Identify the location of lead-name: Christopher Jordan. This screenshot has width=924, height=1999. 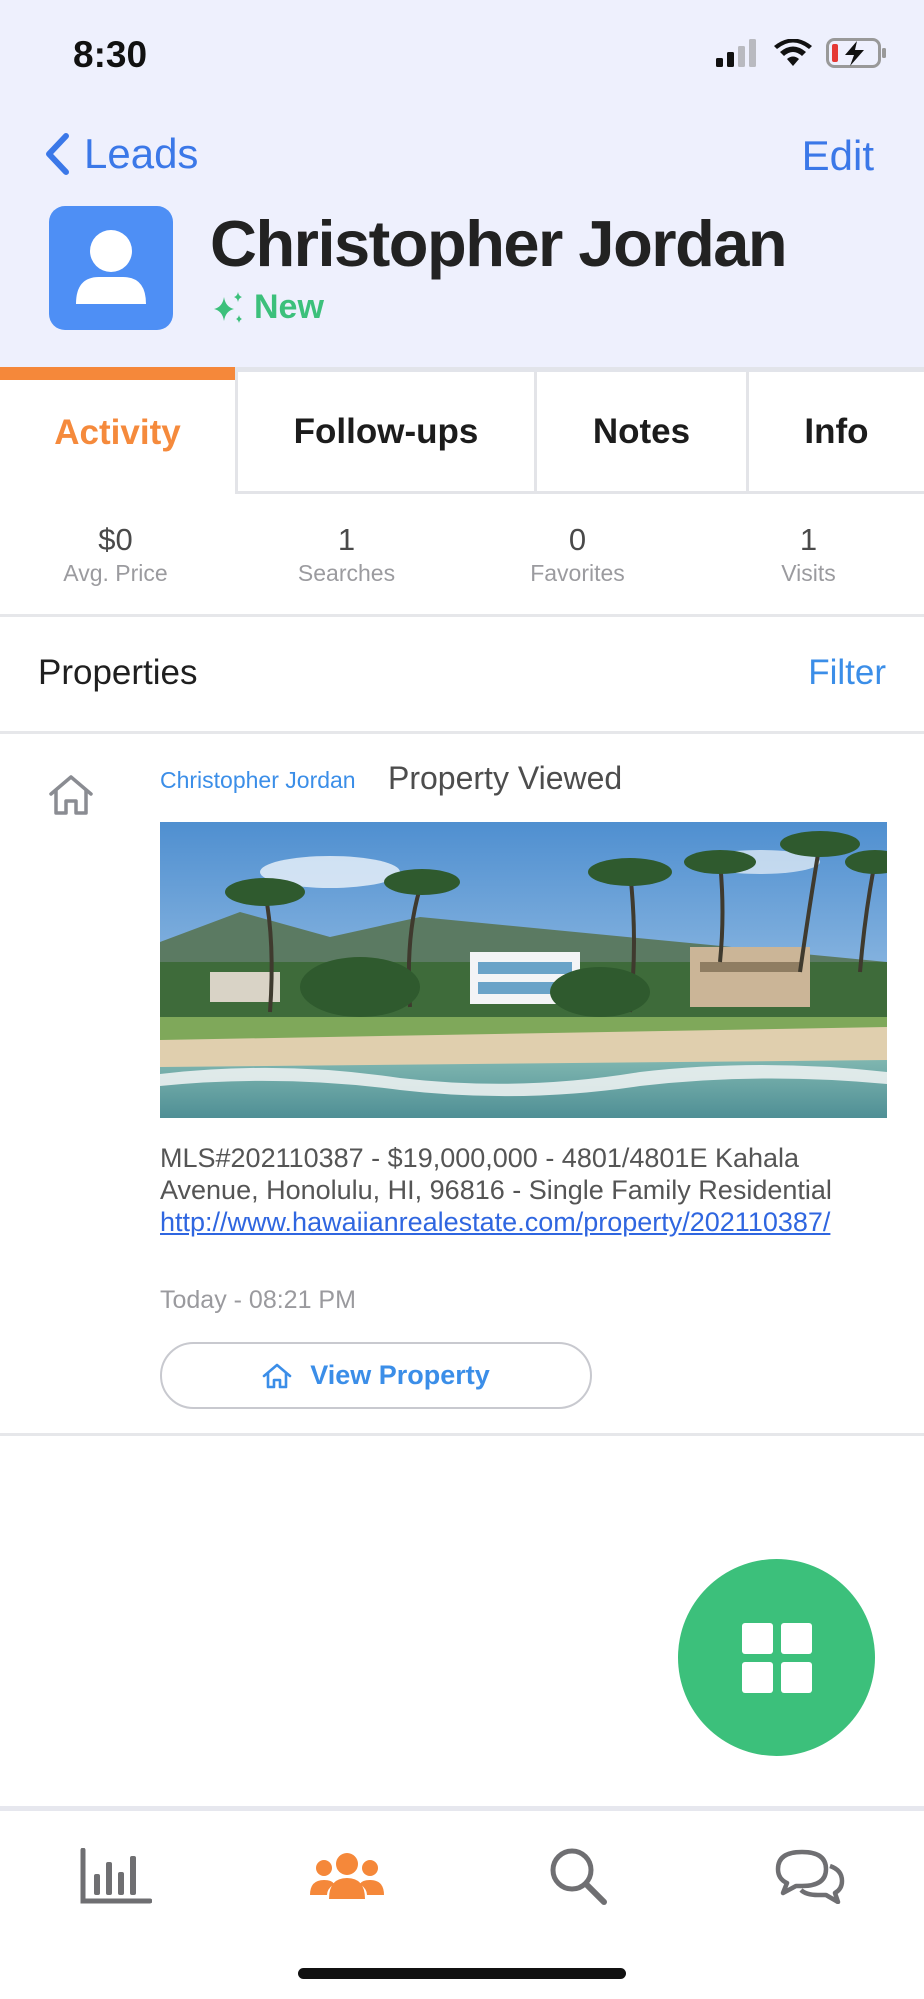
(499, 243).